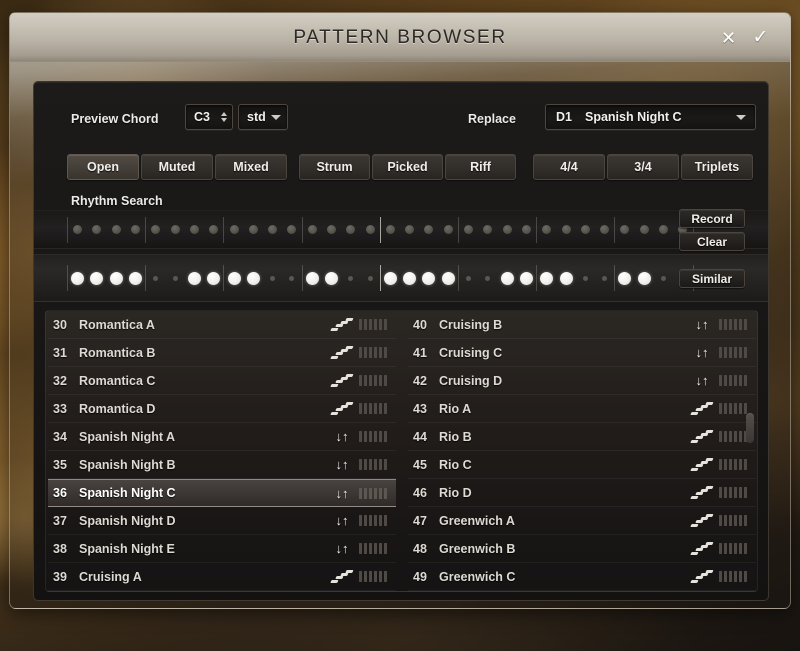 The image size is (800, 651). I want to click on style-button-picked: Picked, so click(407, 167).